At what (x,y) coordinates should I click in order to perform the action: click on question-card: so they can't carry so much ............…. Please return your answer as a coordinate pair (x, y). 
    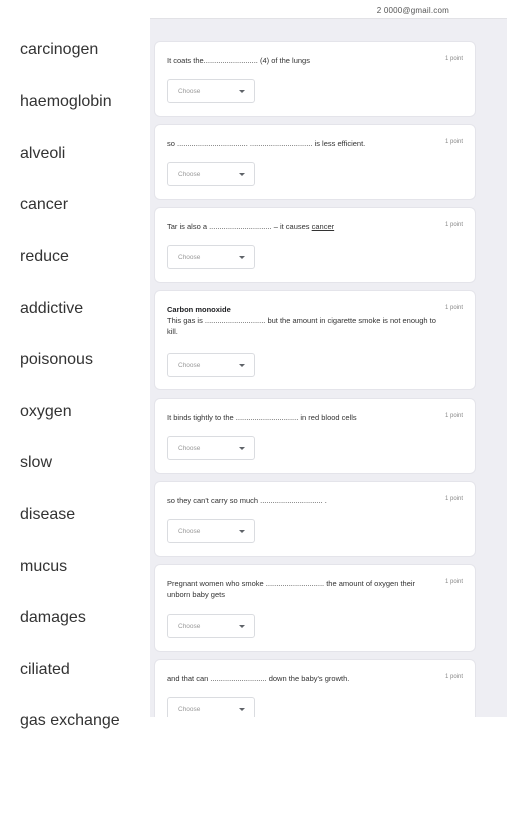
    Looking at the image, I should click on (315, 519).